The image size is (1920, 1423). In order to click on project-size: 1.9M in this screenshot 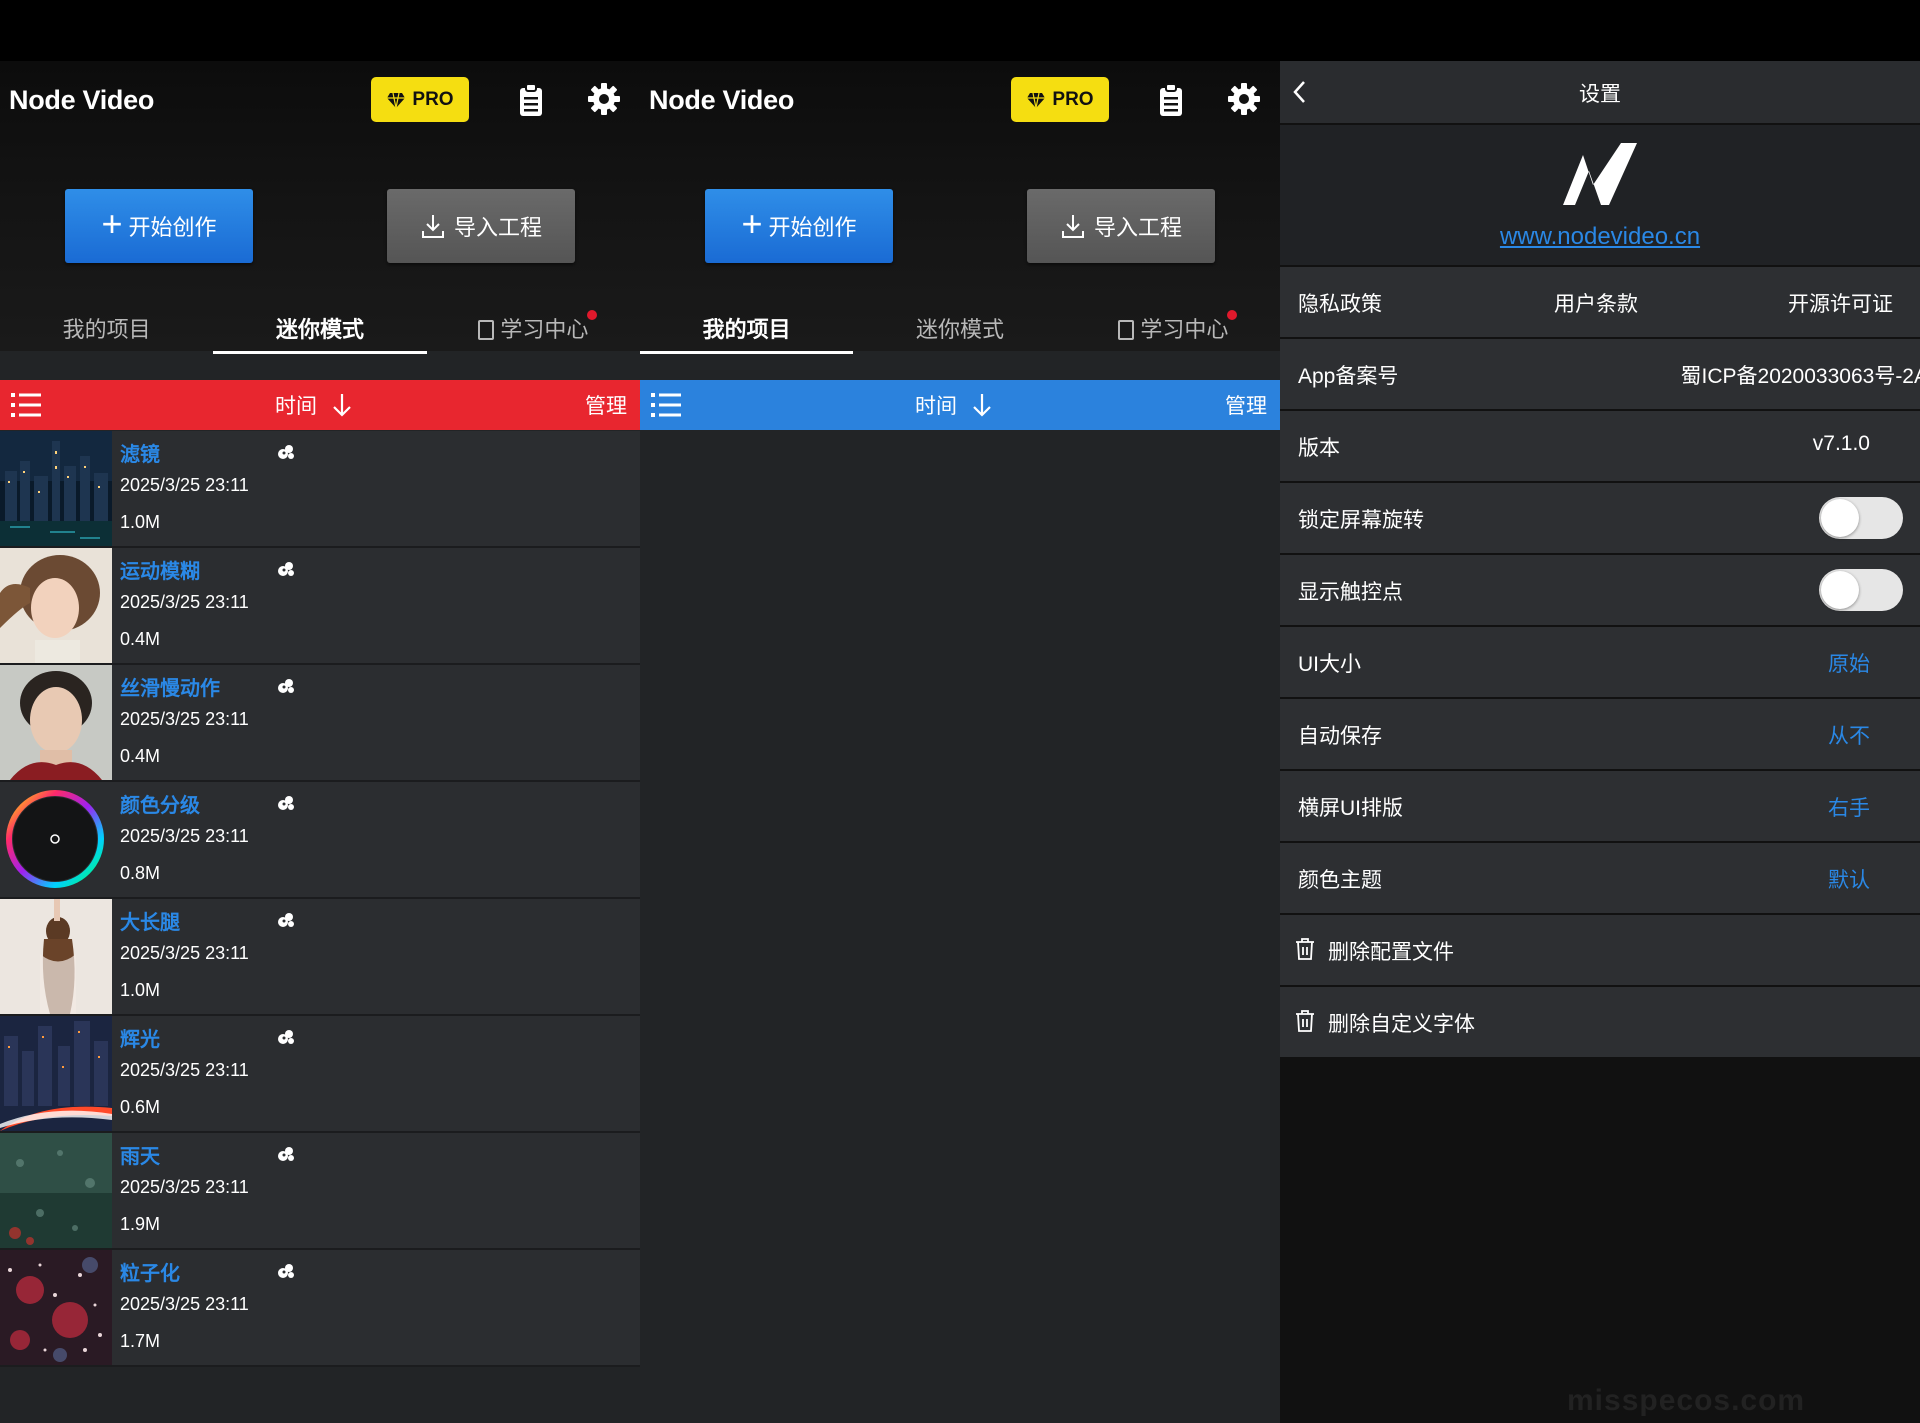, I will do `click(140, 1224)`.